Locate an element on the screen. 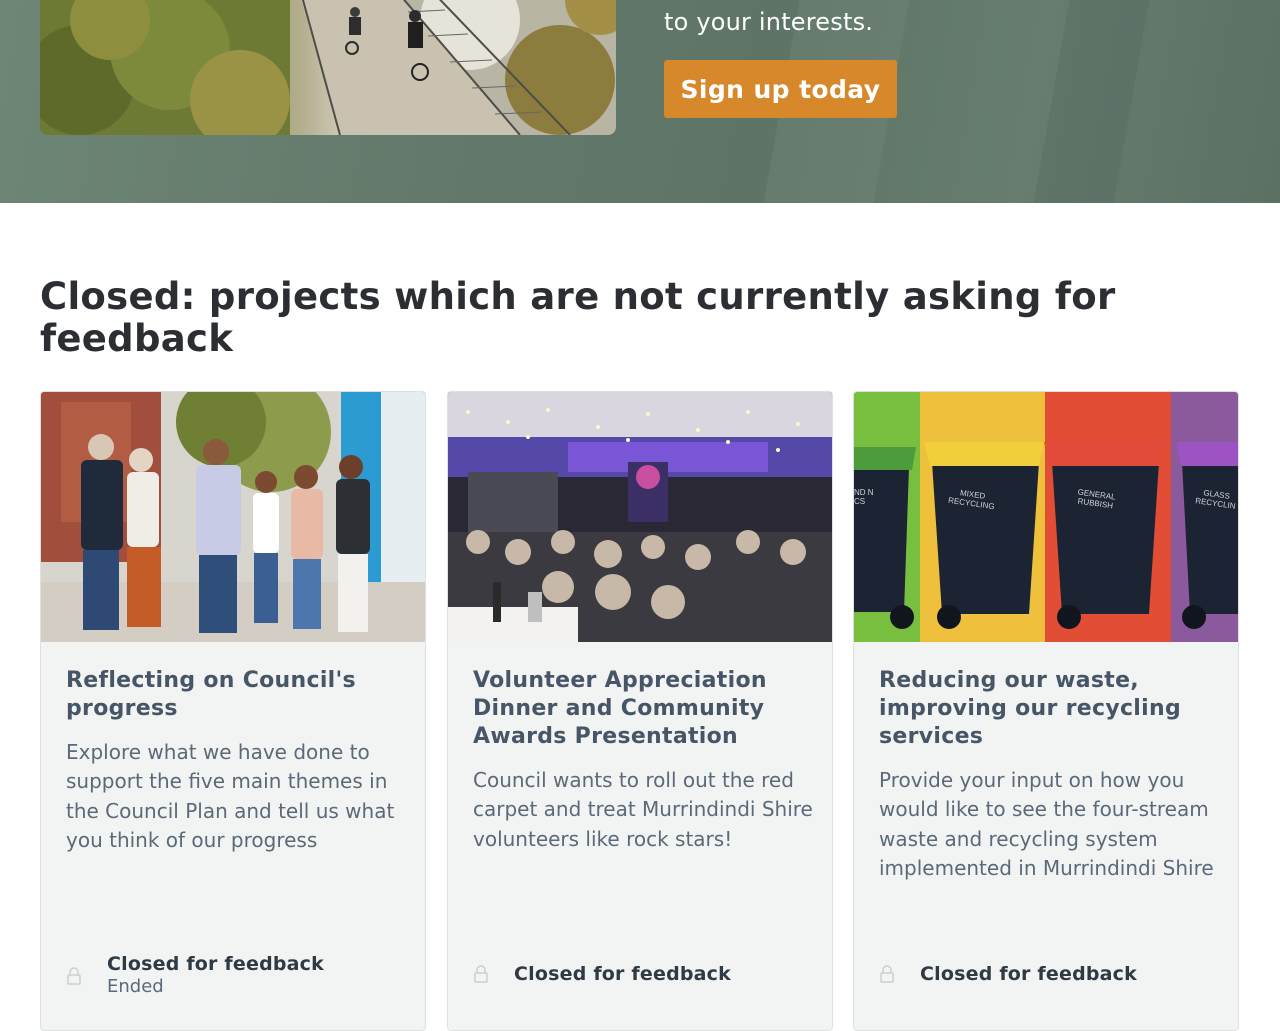 The height and width of the screenshot is (1031, 1280). card-title: Reflecting on Council's progress is located at coordinates (236, 695).